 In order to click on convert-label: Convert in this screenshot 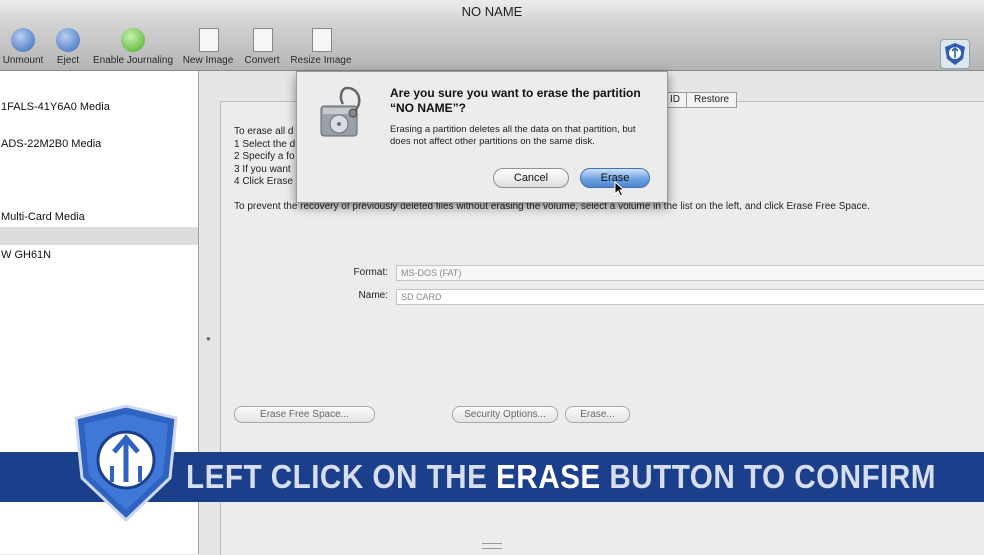, I will do `click(262, 60)`.